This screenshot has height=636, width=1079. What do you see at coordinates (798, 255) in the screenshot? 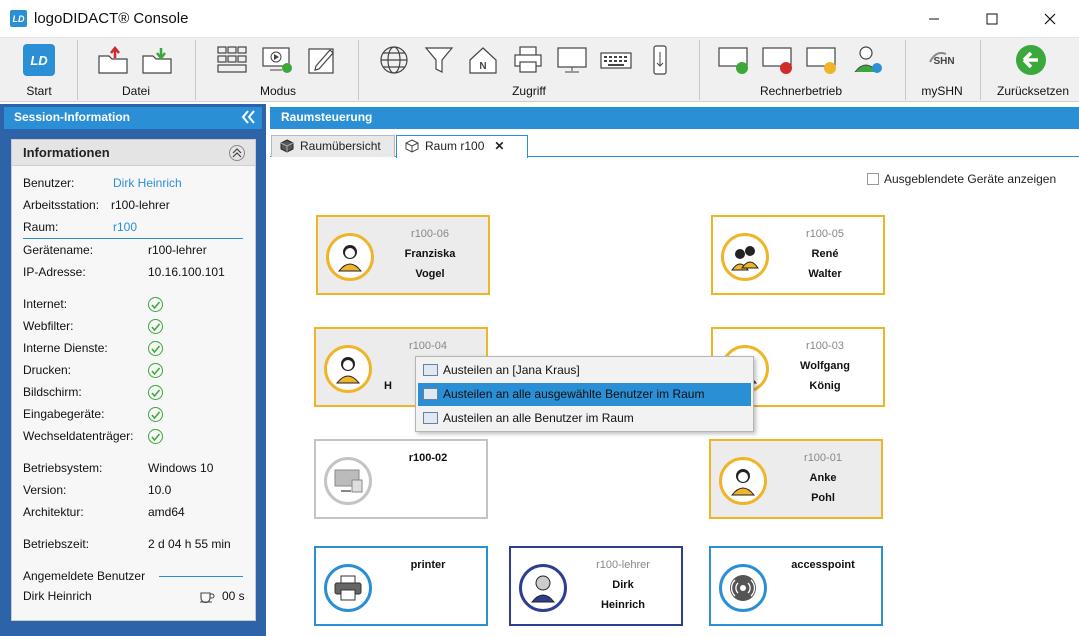
I see `device-card-r100-05: r100-05 René Walter` at bounding box center [798, 255].